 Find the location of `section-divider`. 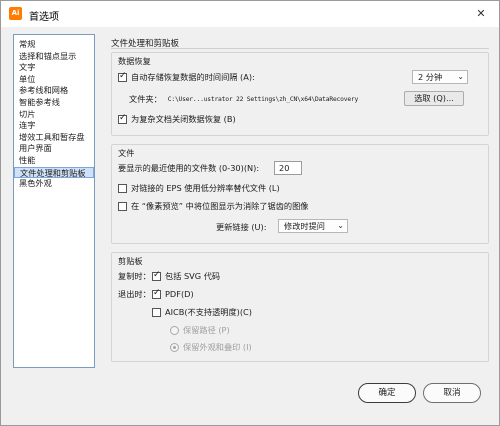

section-divider is located at coordinates (300, 48).